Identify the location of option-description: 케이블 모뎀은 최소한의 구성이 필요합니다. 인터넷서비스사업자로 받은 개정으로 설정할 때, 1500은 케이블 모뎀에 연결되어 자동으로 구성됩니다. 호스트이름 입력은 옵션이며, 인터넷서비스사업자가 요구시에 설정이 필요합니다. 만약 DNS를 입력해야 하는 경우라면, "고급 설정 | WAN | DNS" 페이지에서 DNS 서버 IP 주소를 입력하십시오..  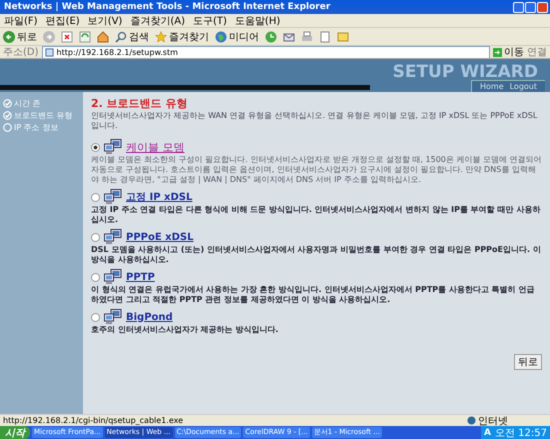
(316, 170).